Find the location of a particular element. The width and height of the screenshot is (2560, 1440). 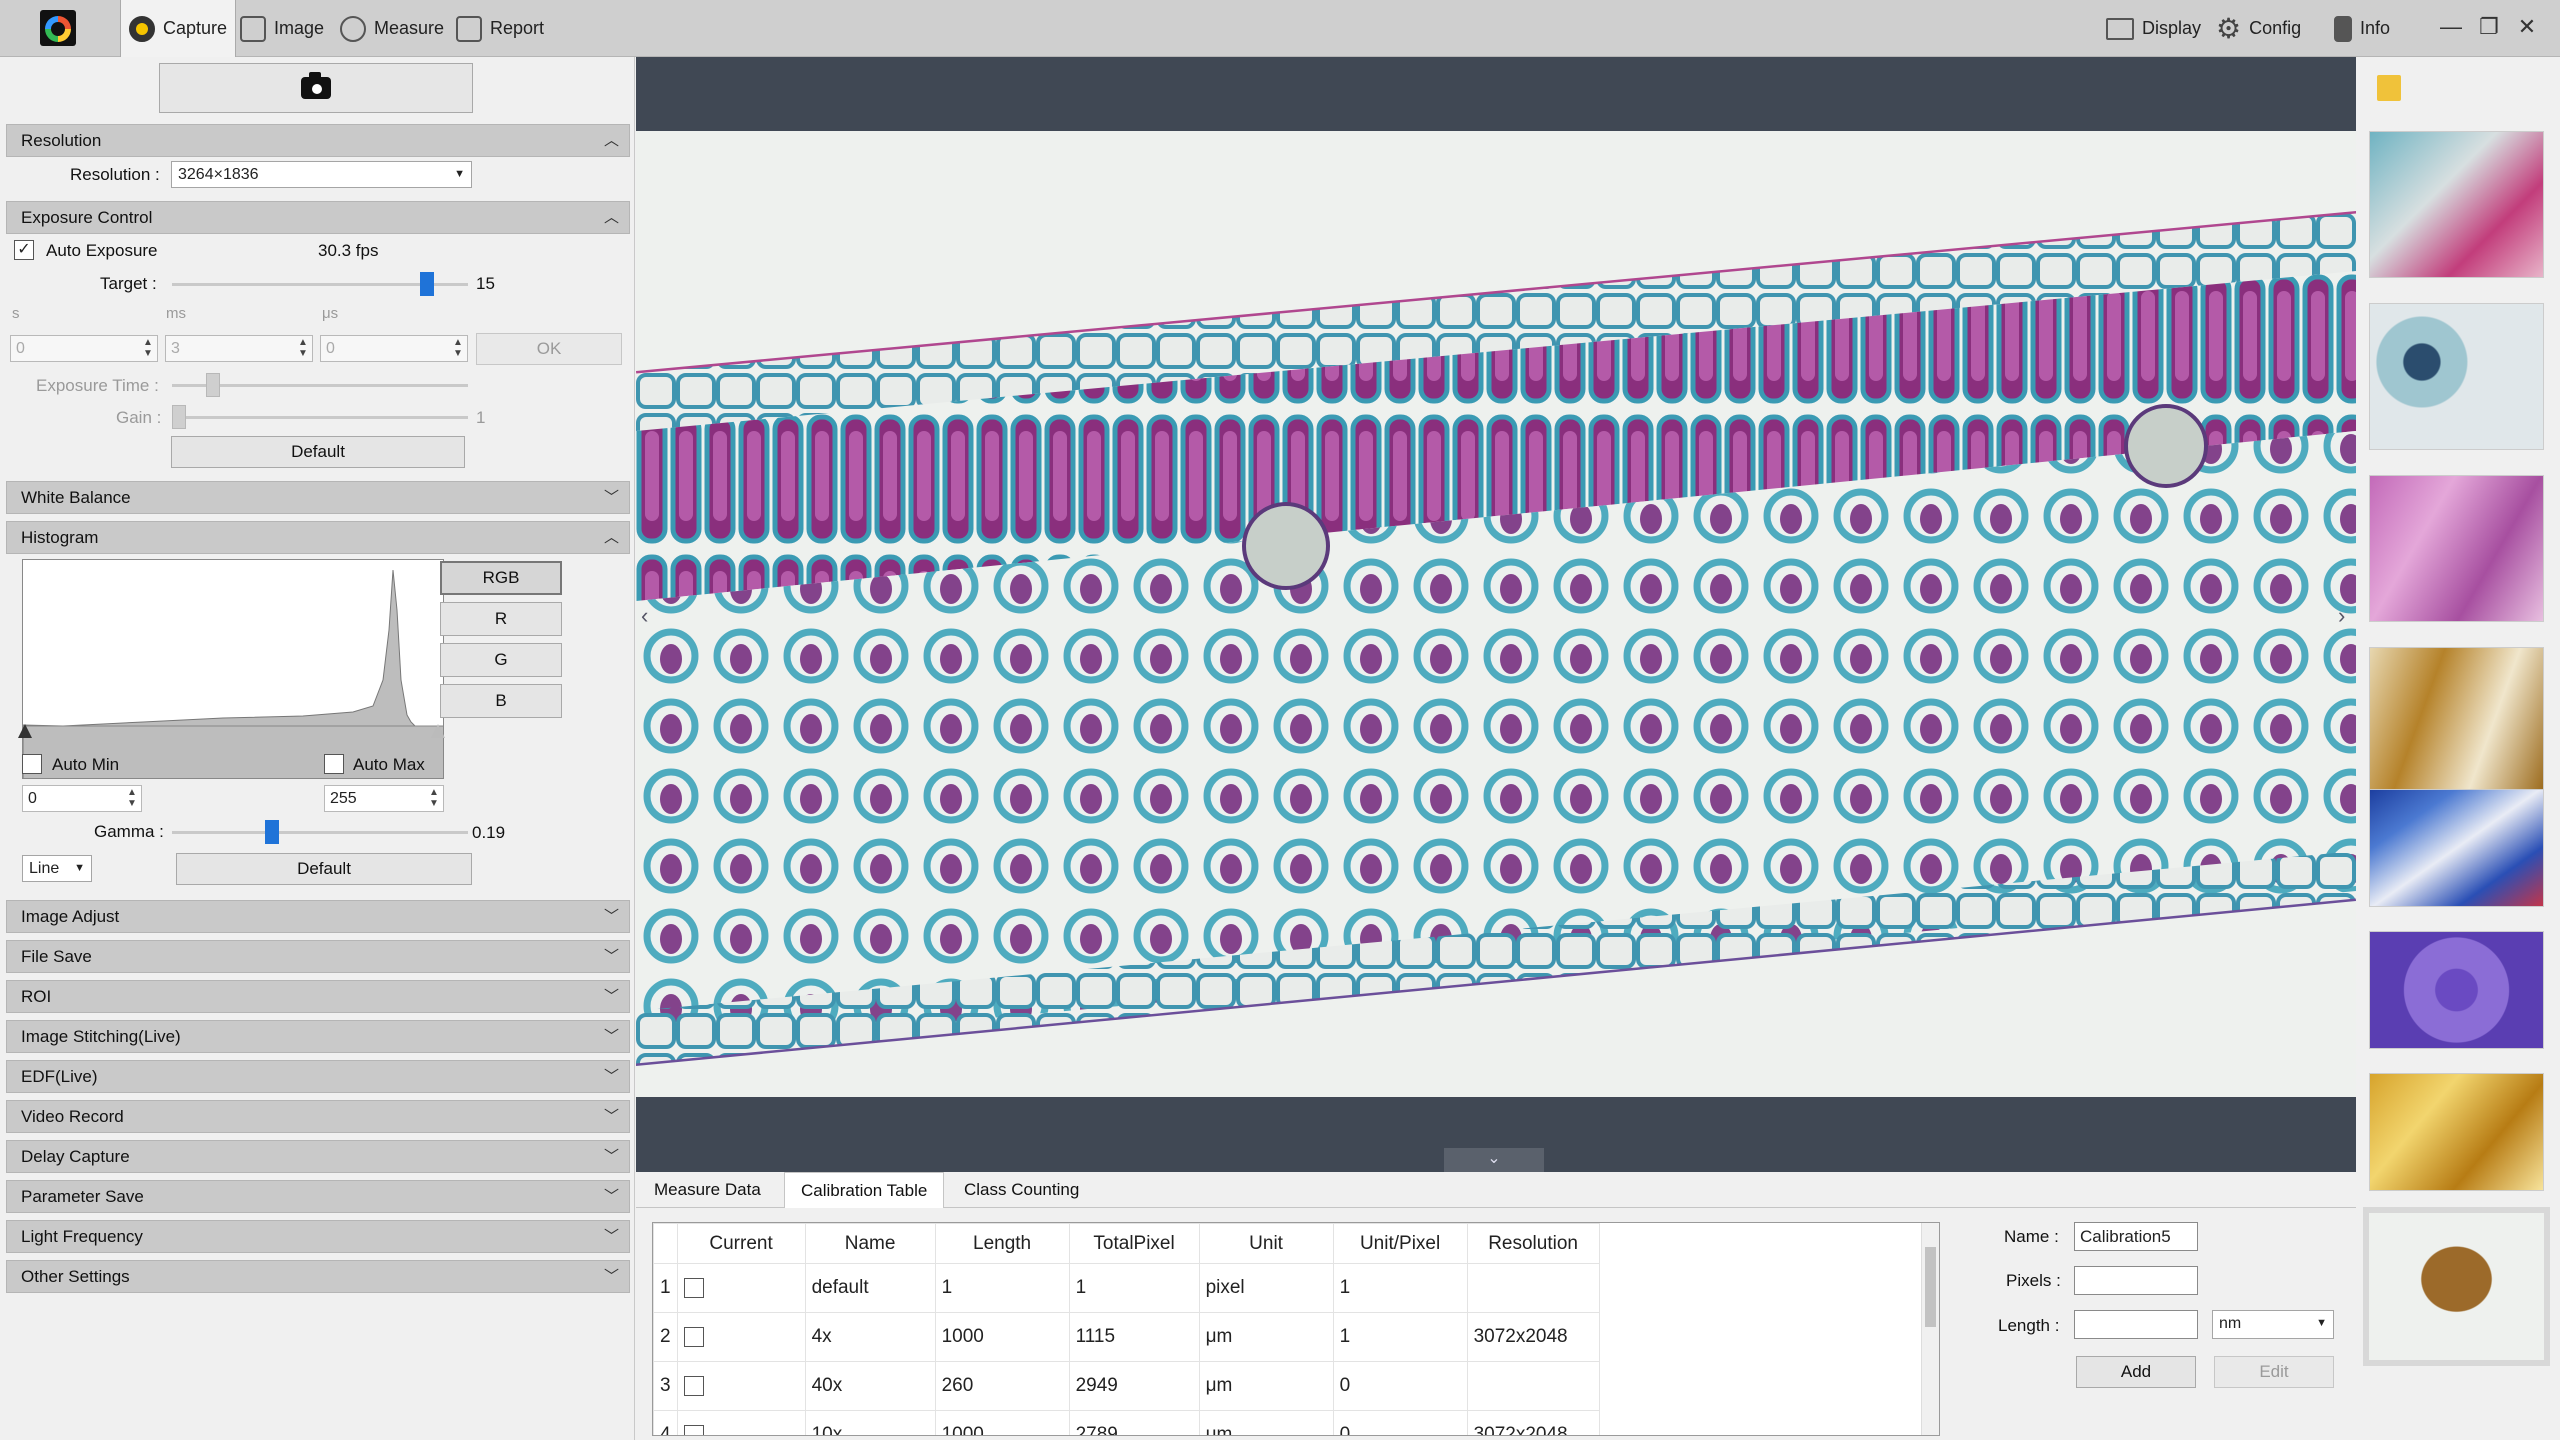

table-row: 3 40x 260 2949 μm 0 is located at coordinates (1126, 1386).